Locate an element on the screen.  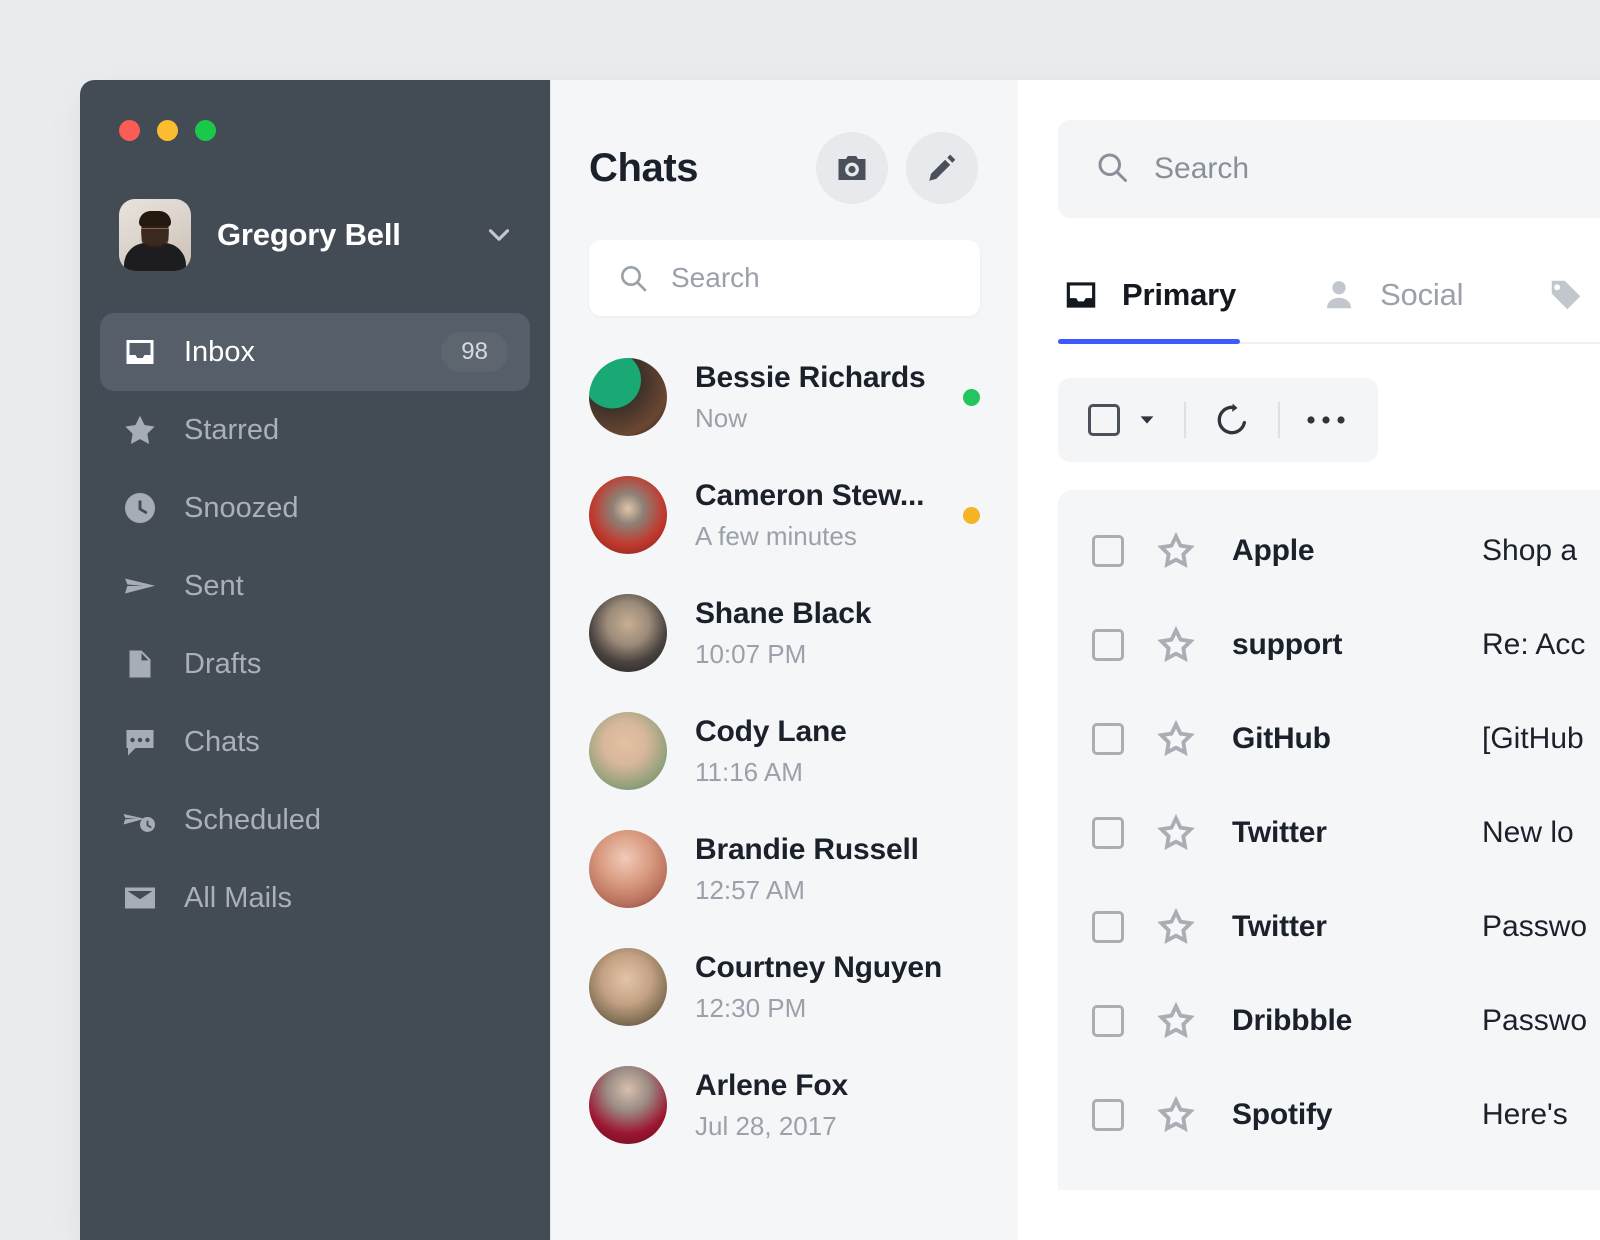
tag-icon is located at coordinates (1566, 295).